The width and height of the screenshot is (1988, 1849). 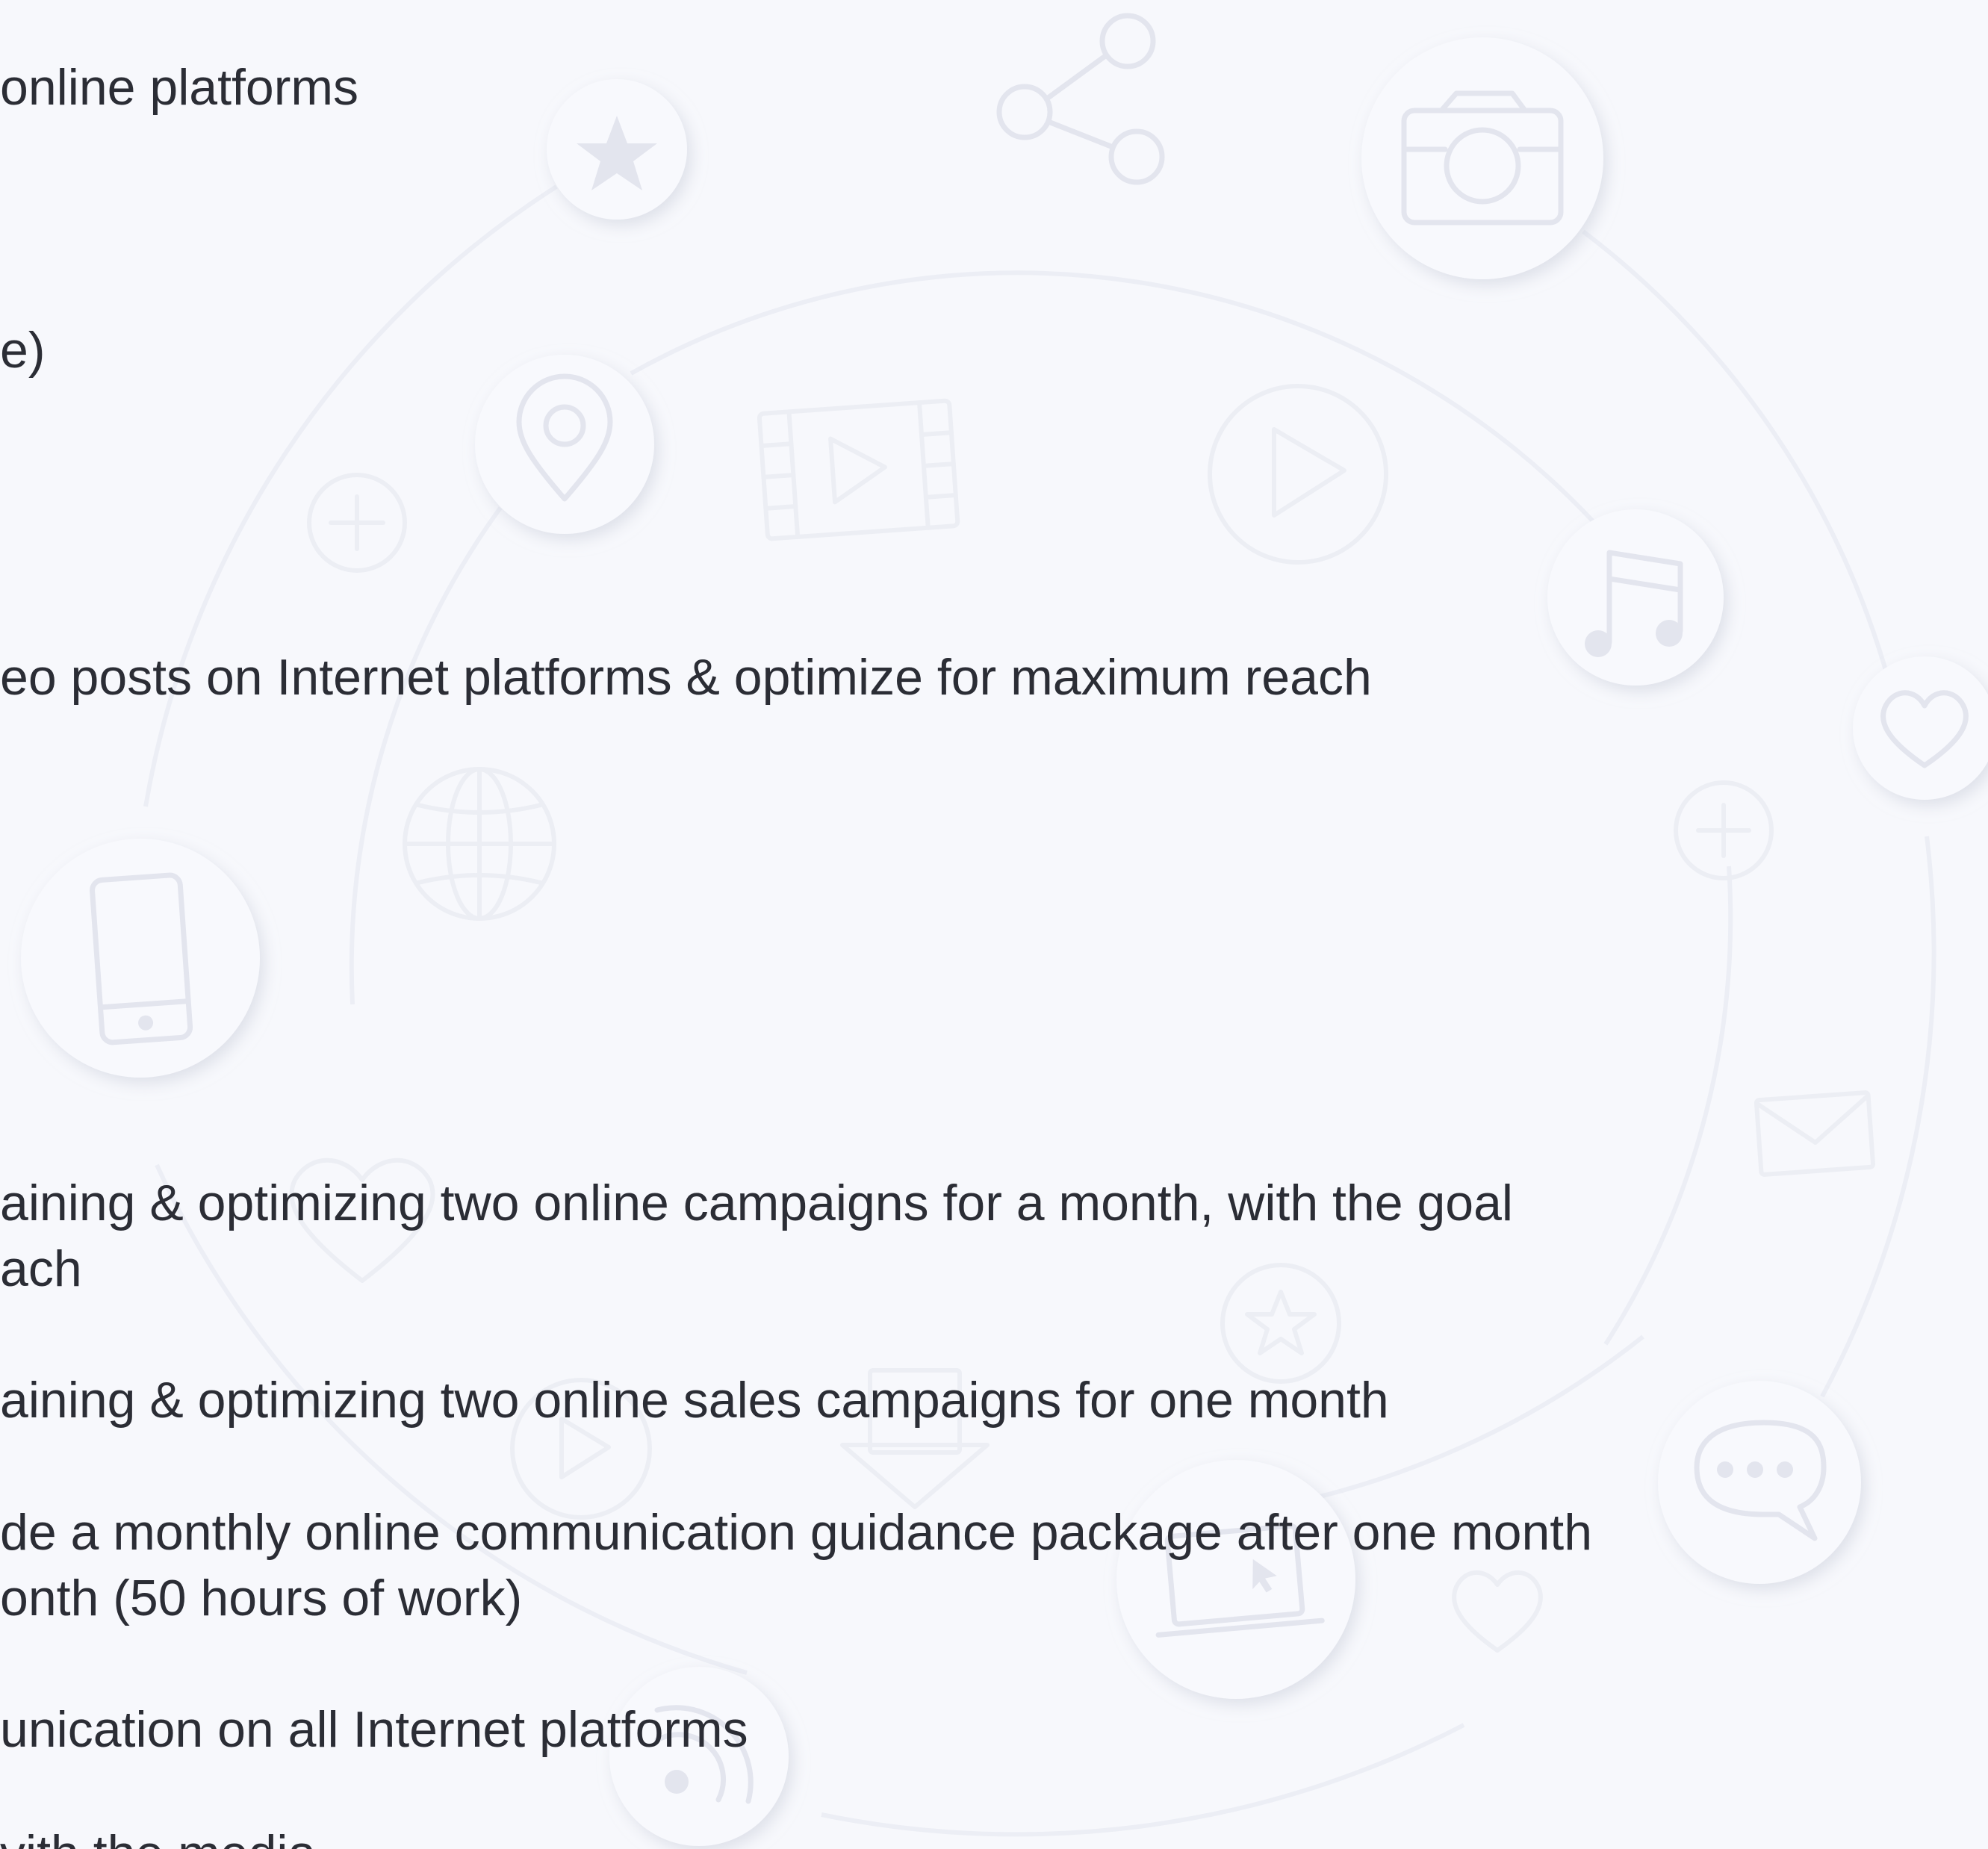 What do you see at coordinates (1815, 1133) in the screenshot?
I see `envelope-icon` at bounding box center [1815, 1133].